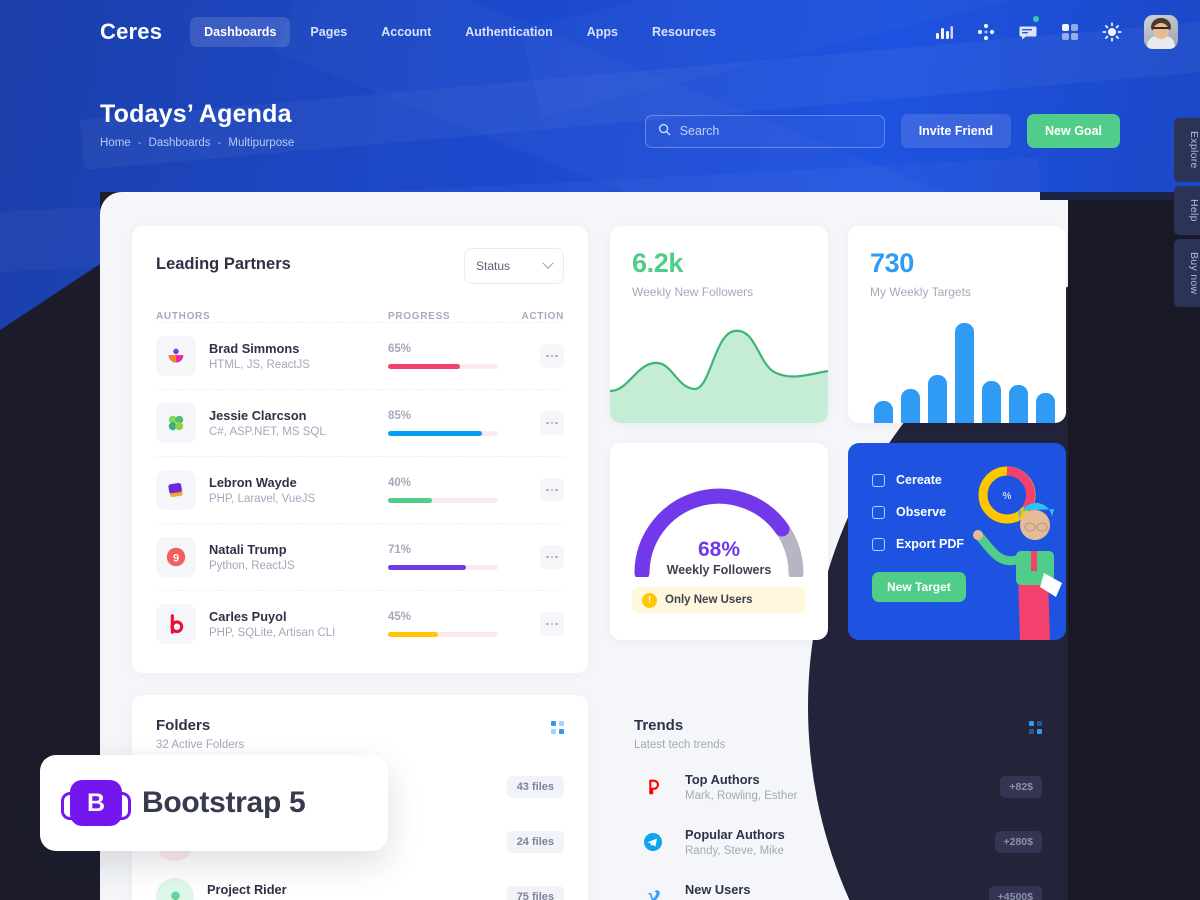 The height and width of the screenshot is (900, 1200). I want to click on my-weekly-targets-card: 730 My Weekly Targets, so click(957, 324).